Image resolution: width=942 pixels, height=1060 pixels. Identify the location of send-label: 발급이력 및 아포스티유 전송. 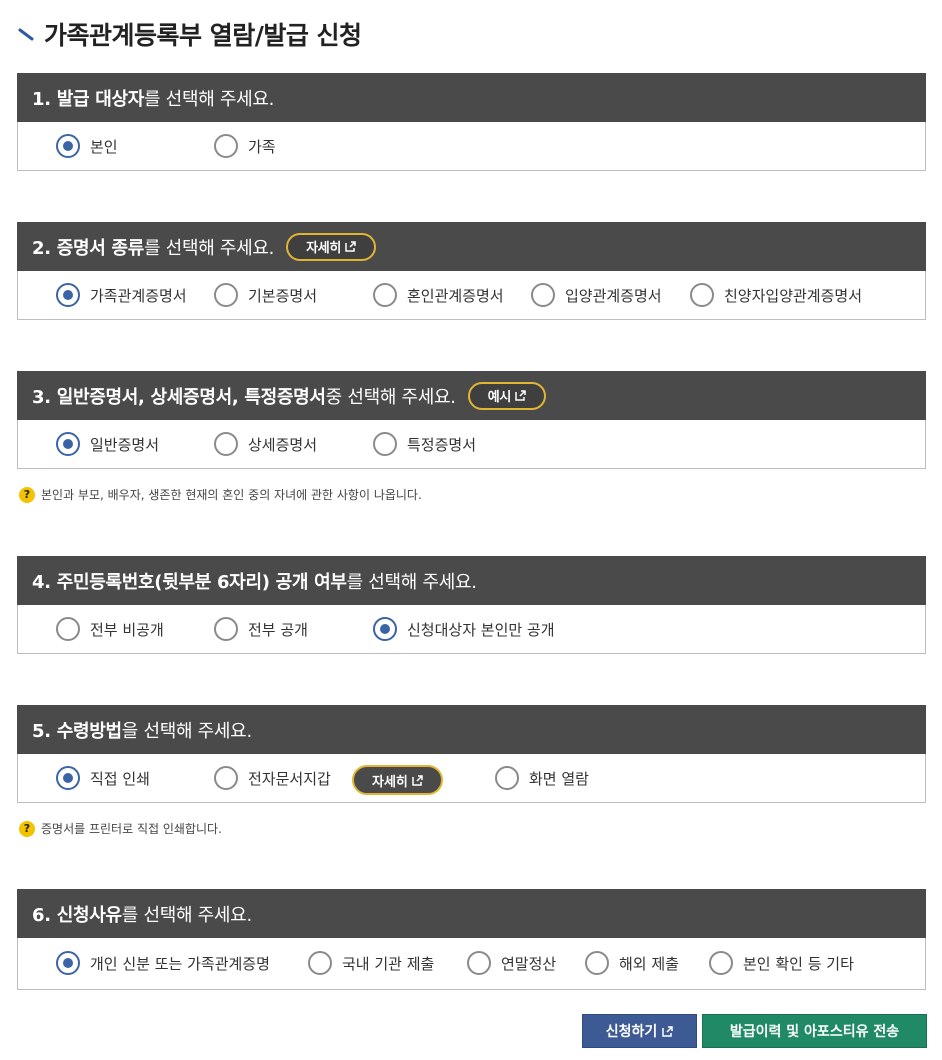
(814, 1032).